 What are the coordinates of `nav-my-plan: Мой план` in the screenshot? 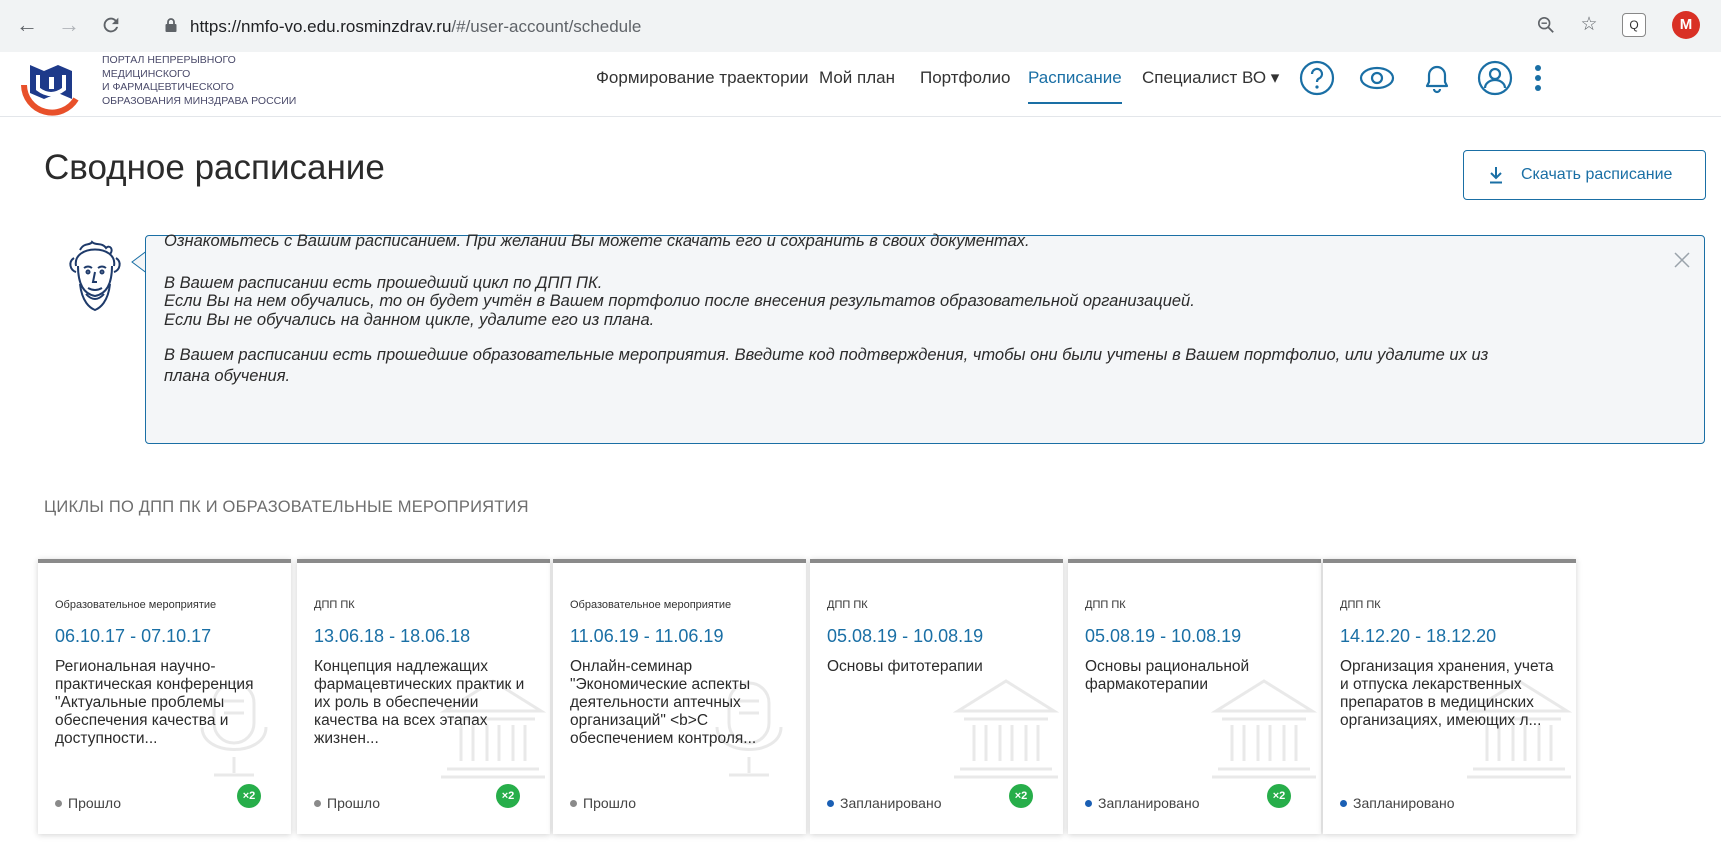 It's located at (857, 83).